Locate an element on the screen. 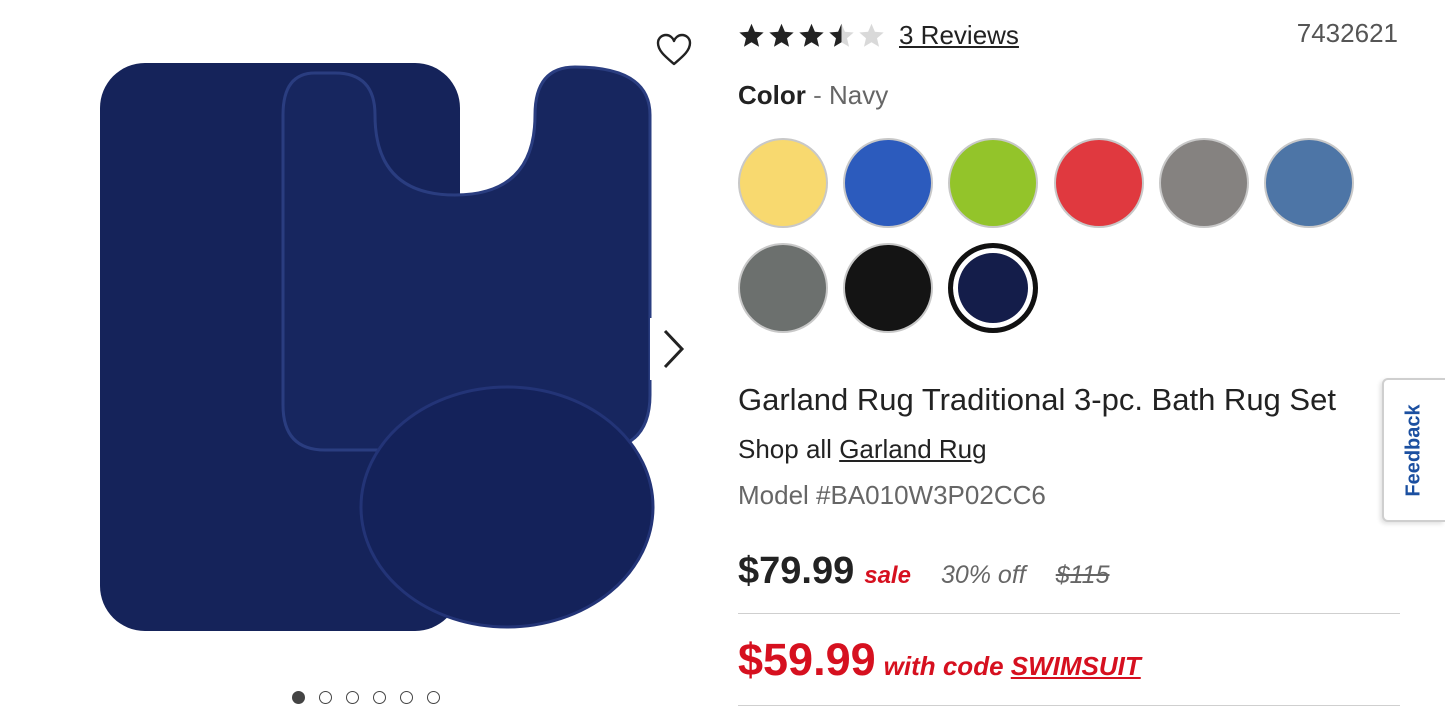 The height and width of the screenshot is (710, 1445). feedback-tab: Feedback is located at coordinates (1413, 450).